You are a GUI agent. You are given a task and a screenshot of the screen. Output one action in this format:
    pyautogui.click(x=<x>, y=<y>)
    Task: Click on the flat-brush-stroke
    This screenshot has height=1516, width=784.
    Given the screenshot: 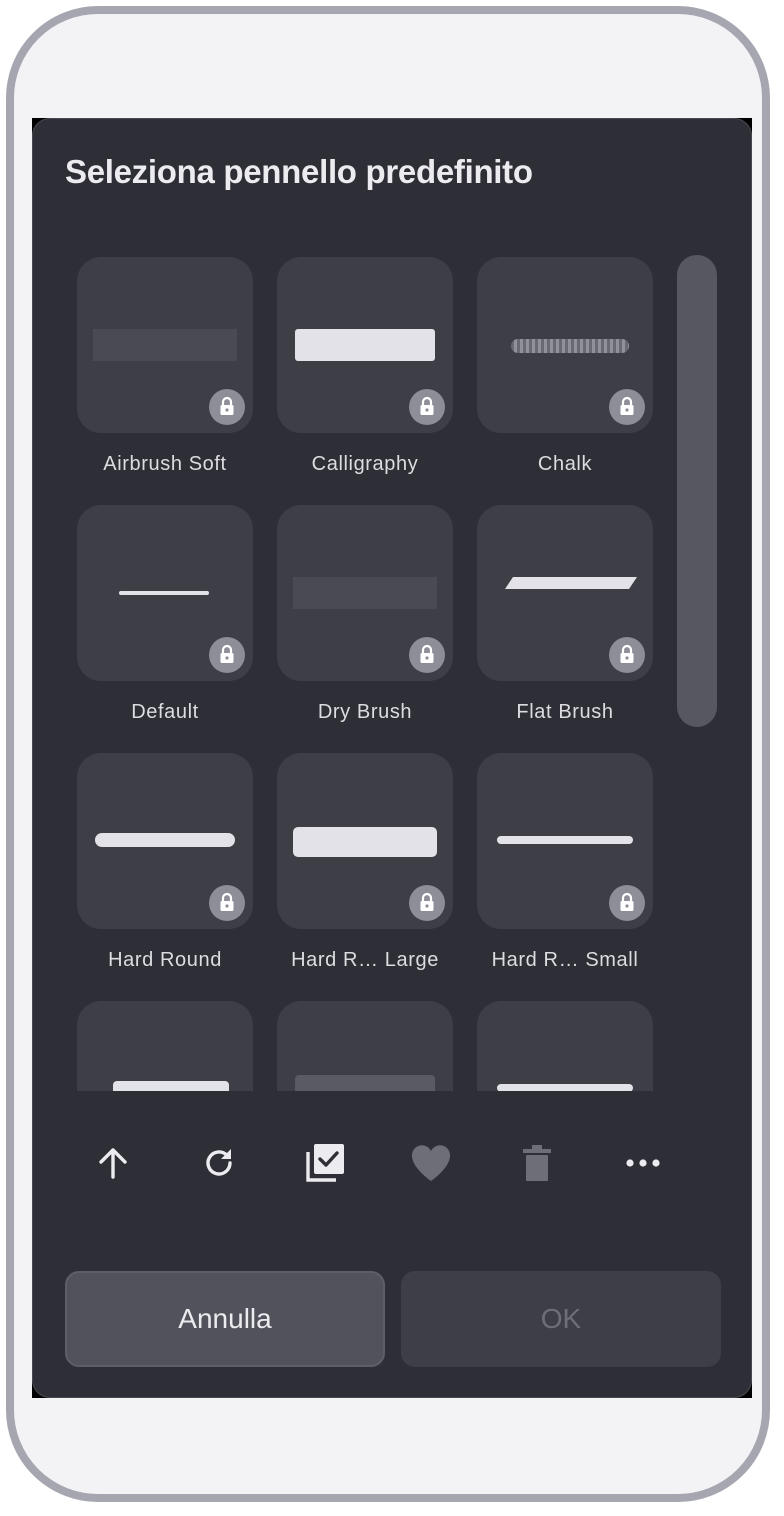 What is the action you would take?
    pyautogui.click(x=571, y=583)
    